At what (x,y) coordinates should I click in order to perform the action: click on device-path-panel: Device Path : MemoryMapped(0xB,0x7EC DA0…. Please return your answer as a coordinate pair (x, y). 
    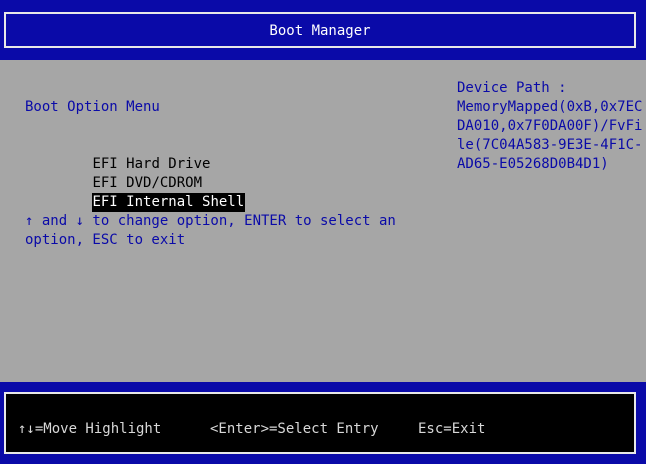
    Looking at the image, I should click on (550, 126).